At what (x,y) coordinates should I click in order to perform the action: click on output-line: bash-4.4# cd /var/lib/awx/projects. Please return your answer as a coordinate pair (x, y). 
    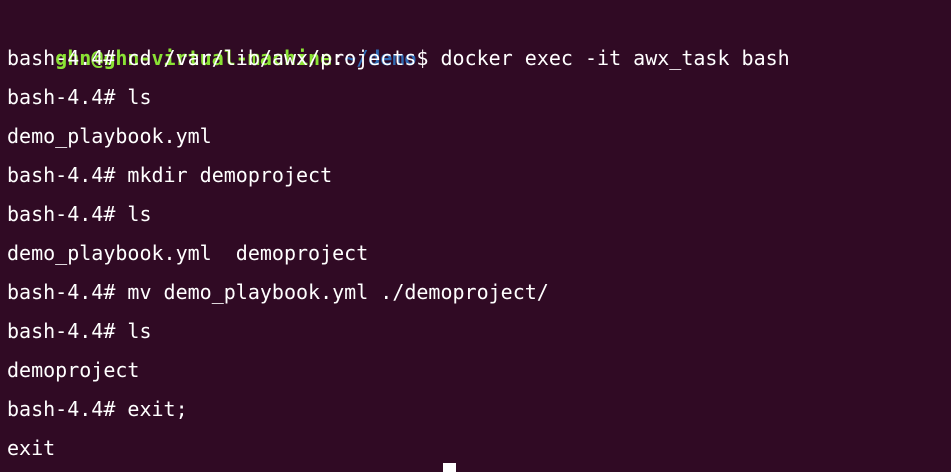
    Looking at the image, I should click on (212, 58).